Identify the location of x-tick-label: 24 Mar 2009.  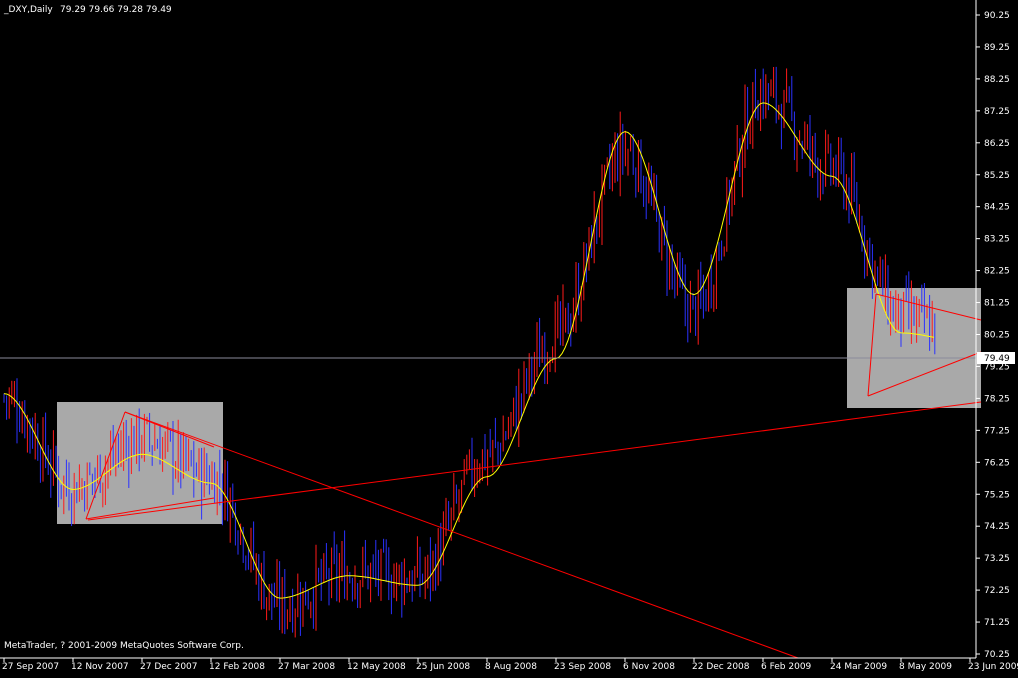
(858, 667).